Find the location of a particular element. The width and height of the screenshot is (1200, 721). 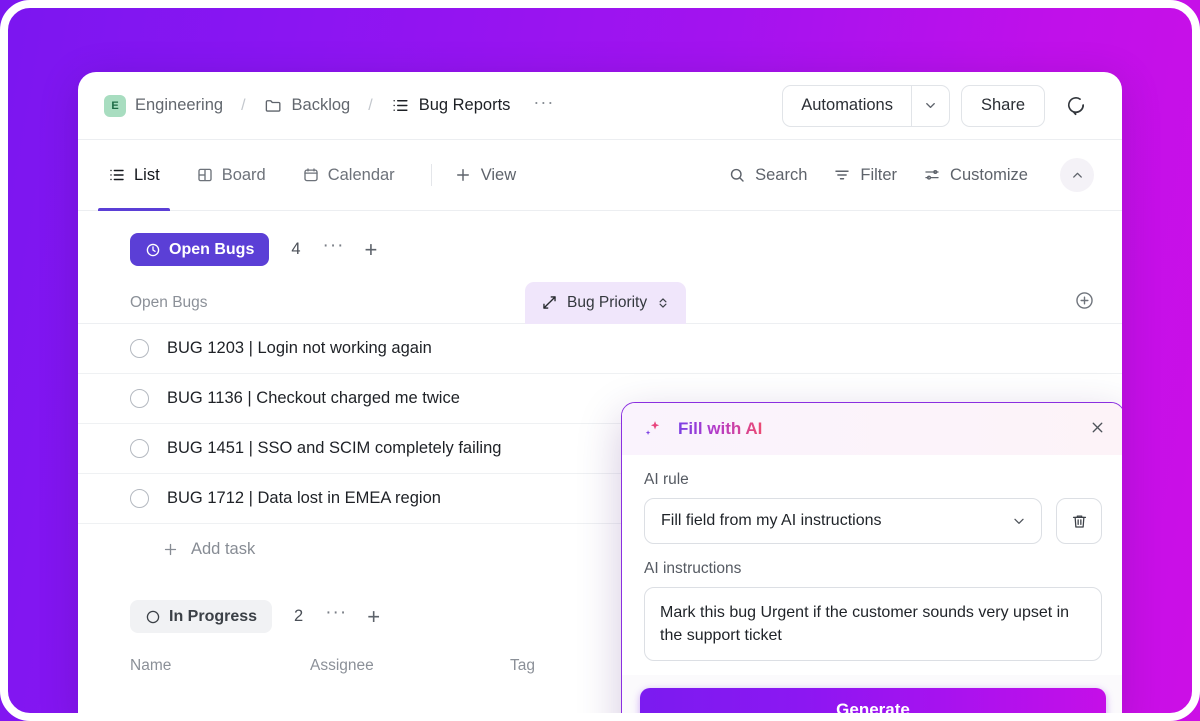

share-label: Share is located at coordinates (1002, 105).